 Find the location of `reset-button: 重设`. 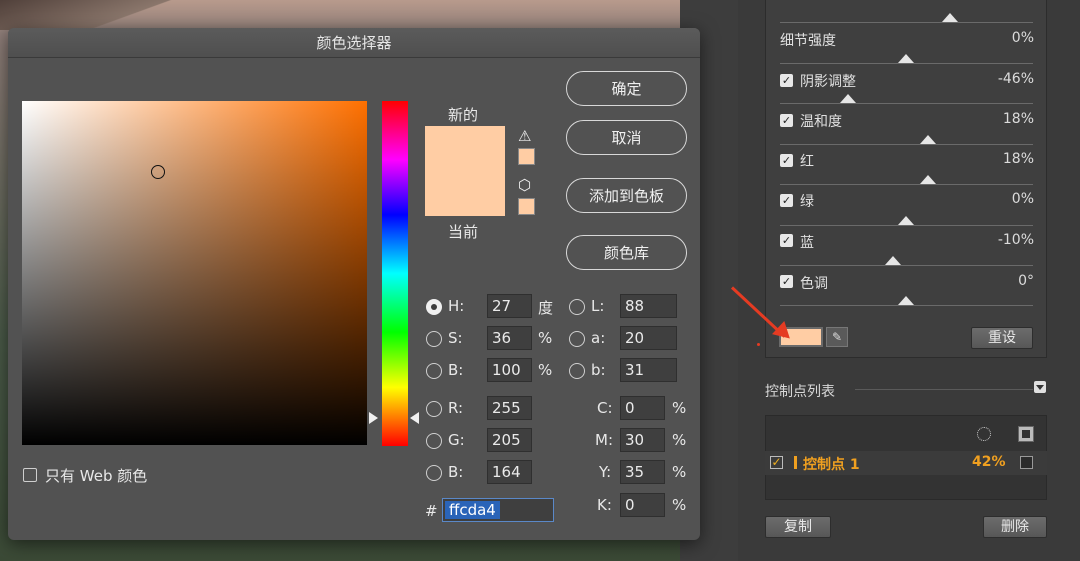

reset-button: 重设 is located at coordinates (1002, 338).